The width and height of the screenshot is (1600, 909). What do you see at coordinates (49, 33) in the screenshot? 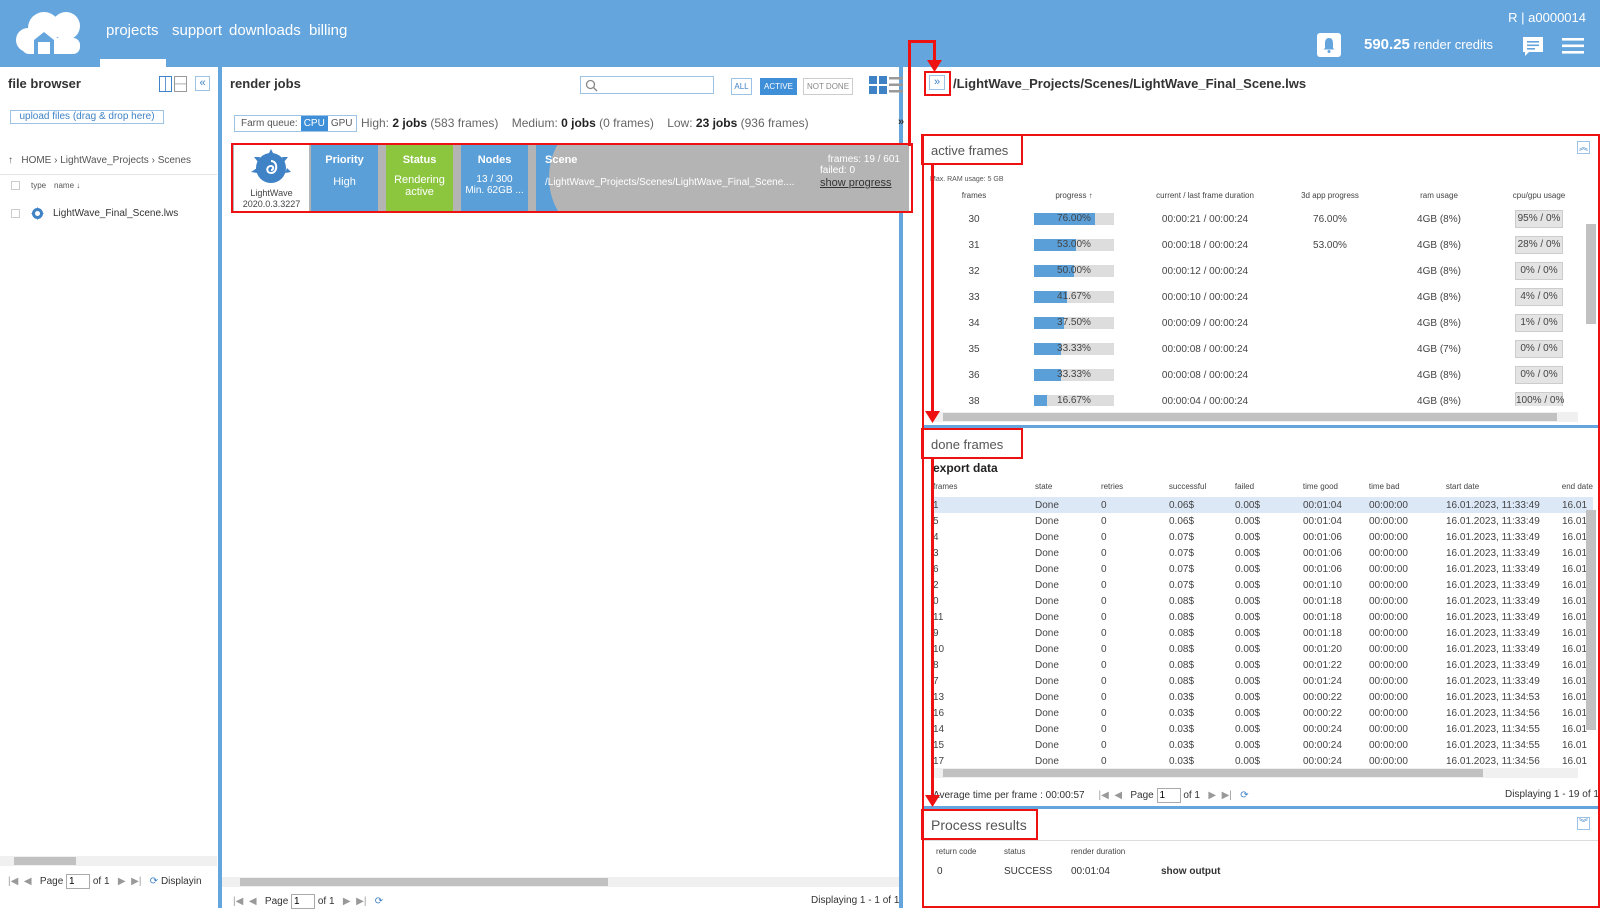
I see `cloud-logo-icon` at bounding box center [49, 33].